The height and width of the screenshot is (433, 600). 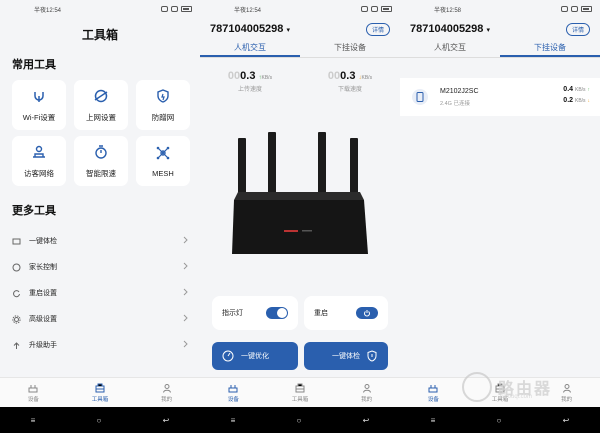 What do you see at coordinates (420, 97) in the screenshot?
I see `phone-icon` at bounding box center [420, 97].